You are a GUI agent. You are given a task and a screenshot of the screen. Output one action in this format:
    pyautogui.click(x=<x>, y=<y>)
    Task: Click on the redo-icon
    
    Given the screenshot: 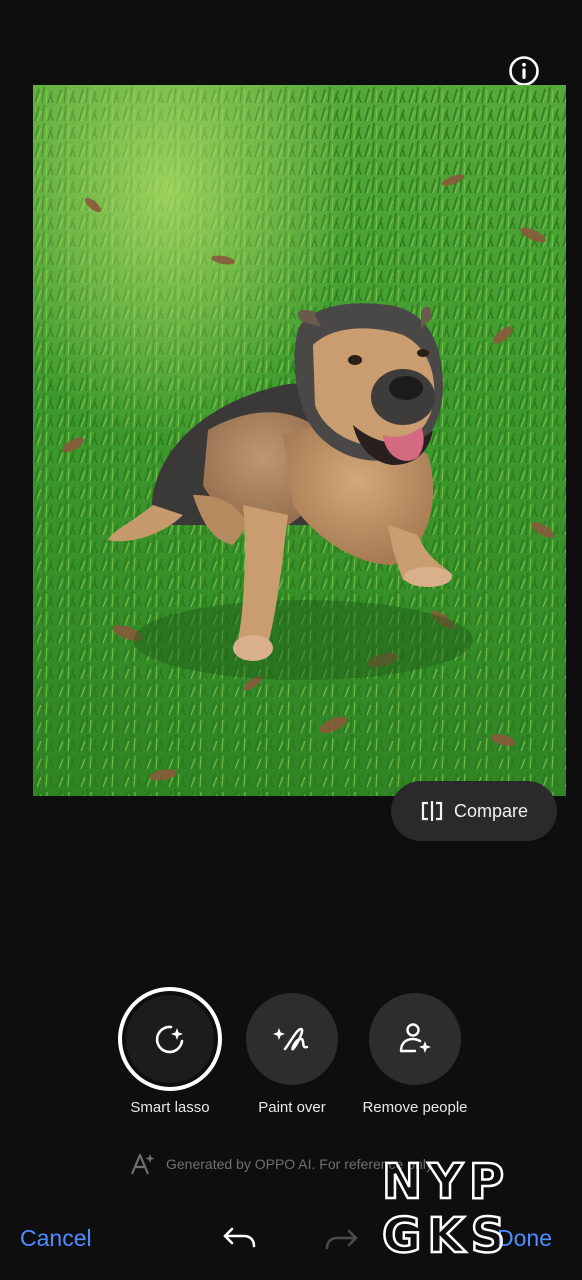 What is the action you would take?
    pyautogui.click(x=341, y=1239)
    